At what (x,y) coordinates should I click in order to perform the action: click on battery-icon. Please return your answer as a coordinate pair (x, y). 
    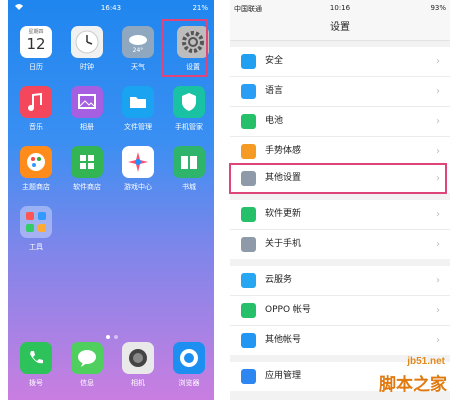
    Looking at the image, I should click on (248, 121).